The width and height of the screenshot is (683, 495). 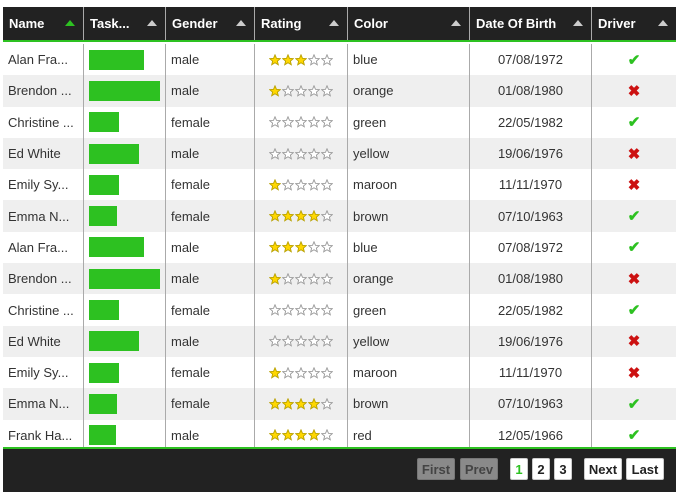 I want to click on first-page-button: First, so click(x=436, y=469).